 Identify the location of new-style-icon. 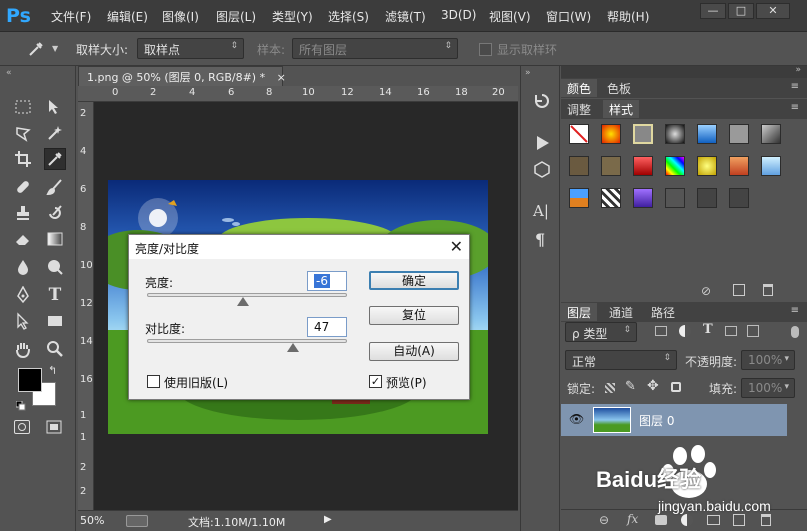
(739, 290).